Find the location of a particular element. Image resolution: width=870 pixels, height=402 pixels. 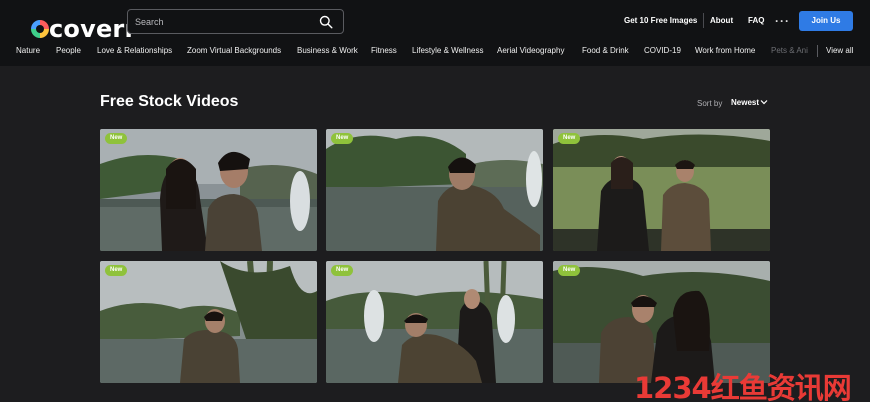

category-lifestyle-wellness: Lifestyle & Wellness is located at coordinates (447, 50).